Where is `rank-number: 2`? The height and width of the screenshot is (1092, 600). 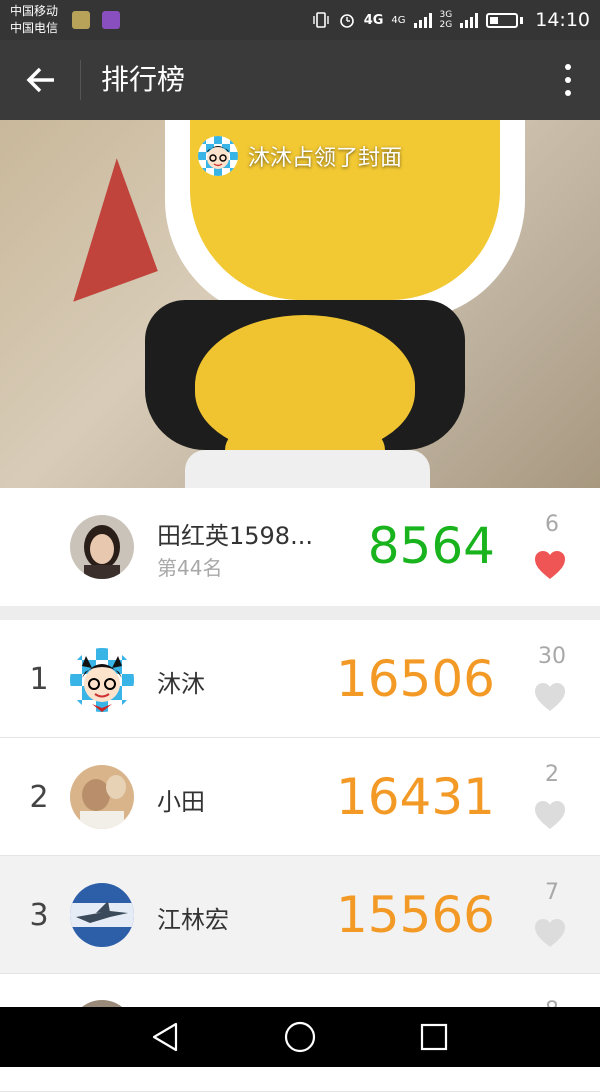
rank-number: 2 is located at coordinates (39, 797).